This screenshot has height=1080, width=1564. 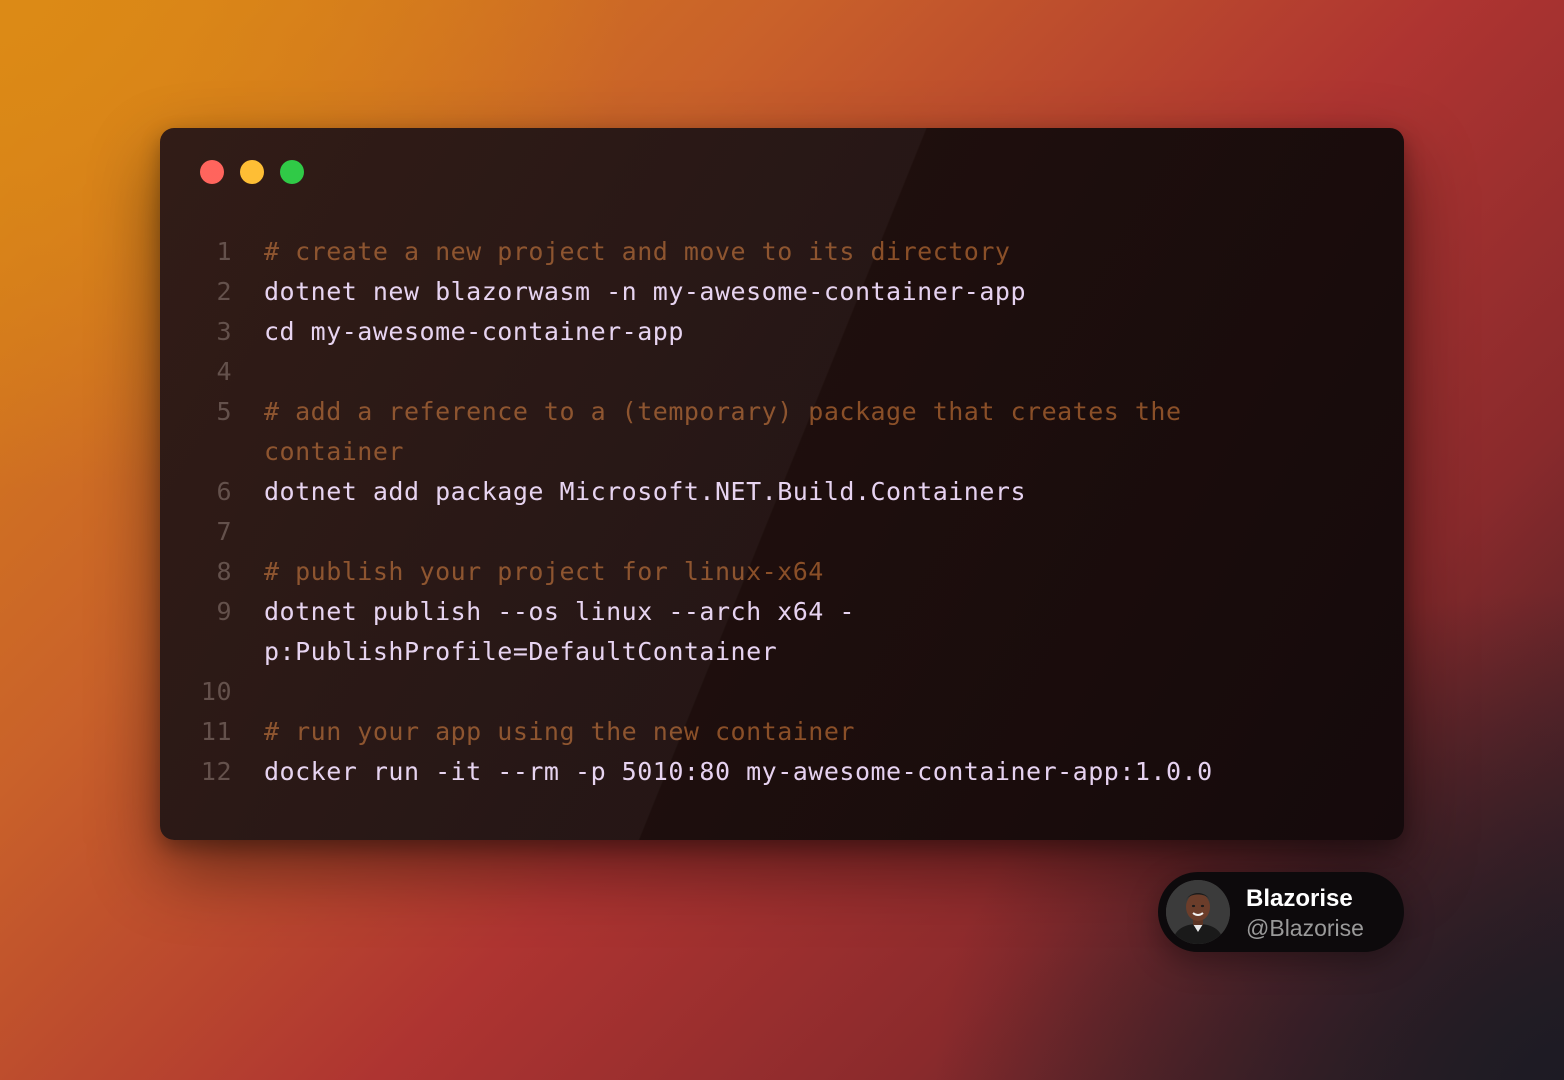 I want to click on author-badge: Blazorise @Blazorise, so click(x=1281, y=912).